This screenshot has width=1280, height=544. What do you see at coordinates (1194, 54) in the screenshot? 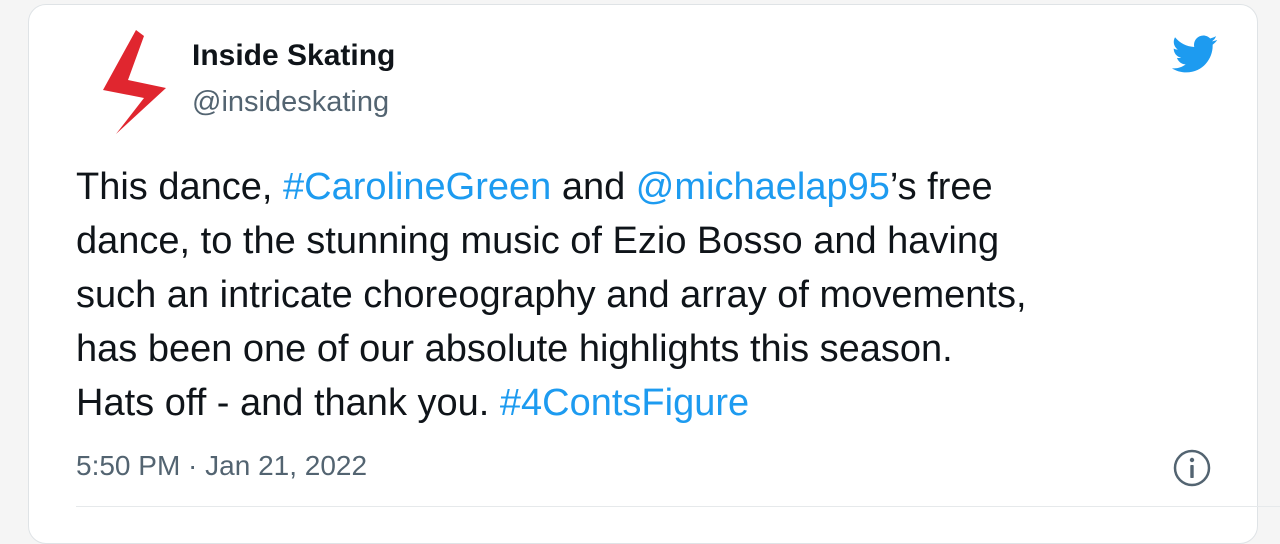
I see `twitter-bird-icon` at bounding box center [1194, 54].